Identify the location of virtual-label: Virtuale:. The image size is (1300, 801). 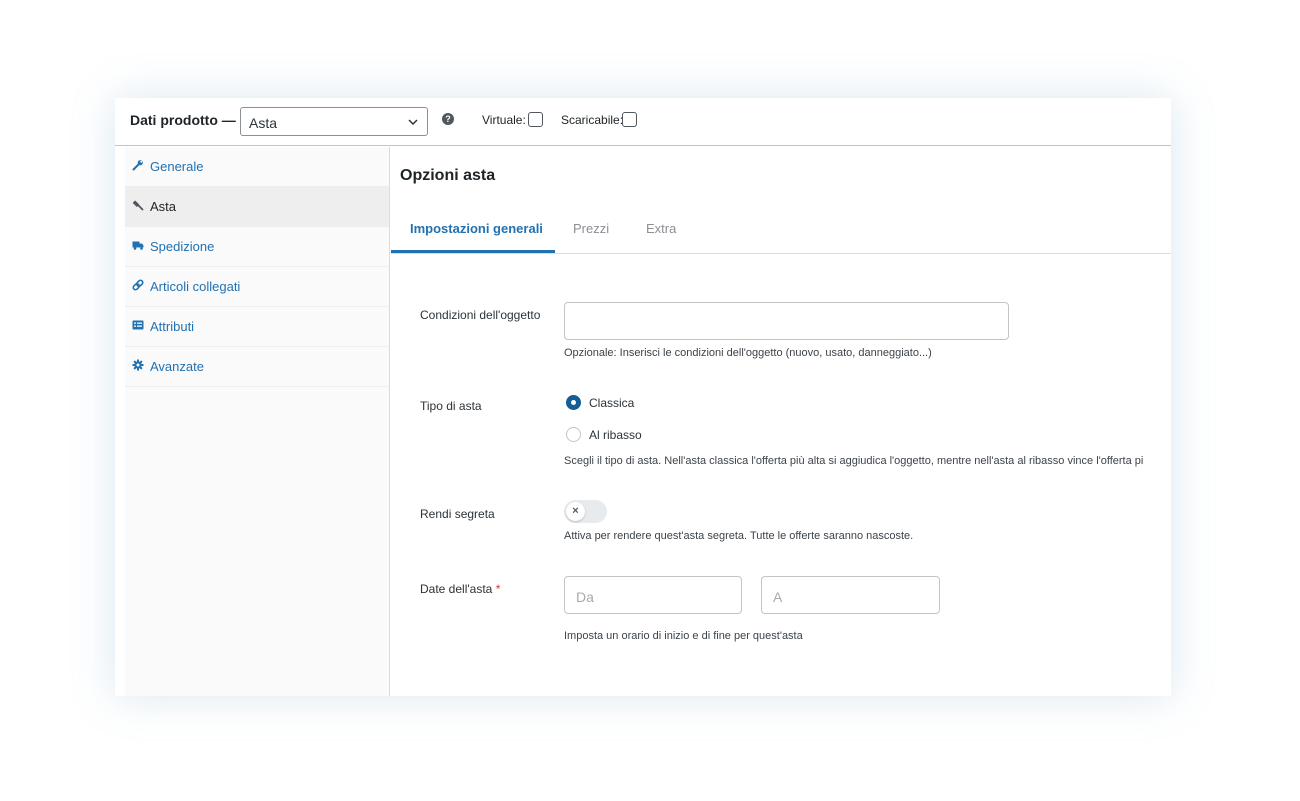
(504, 120).